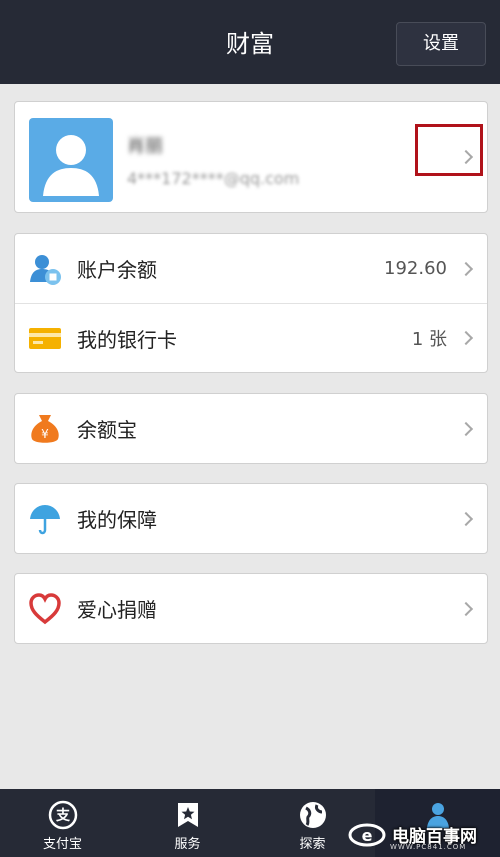 The image size is (500, 857). What do you see at coordinates (251, 157) in the screenshot?
I see `profile-card: 肖丽 4***172****@qq.com` at bounding box center [251, 157].